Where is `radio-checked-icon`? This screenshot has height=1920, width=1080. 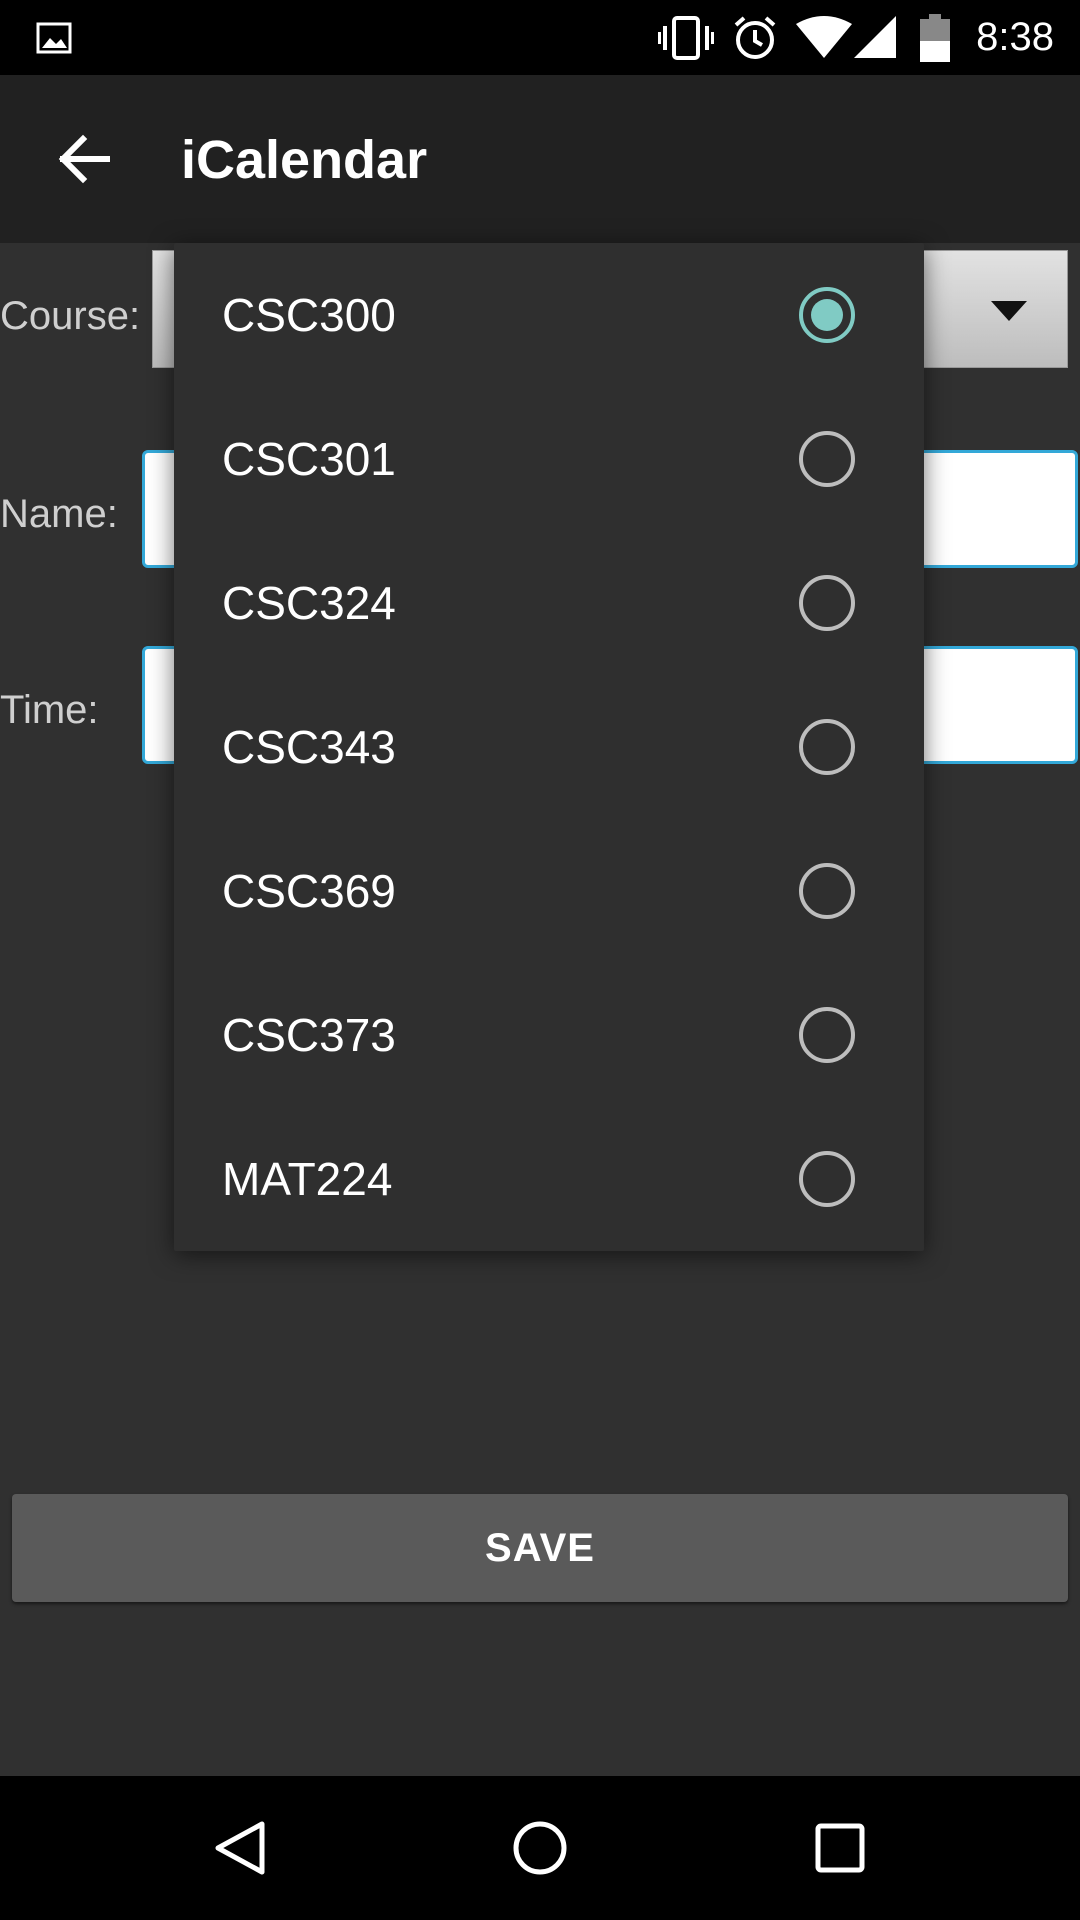 radio-checked-icon is located at coordinates (827, 315).